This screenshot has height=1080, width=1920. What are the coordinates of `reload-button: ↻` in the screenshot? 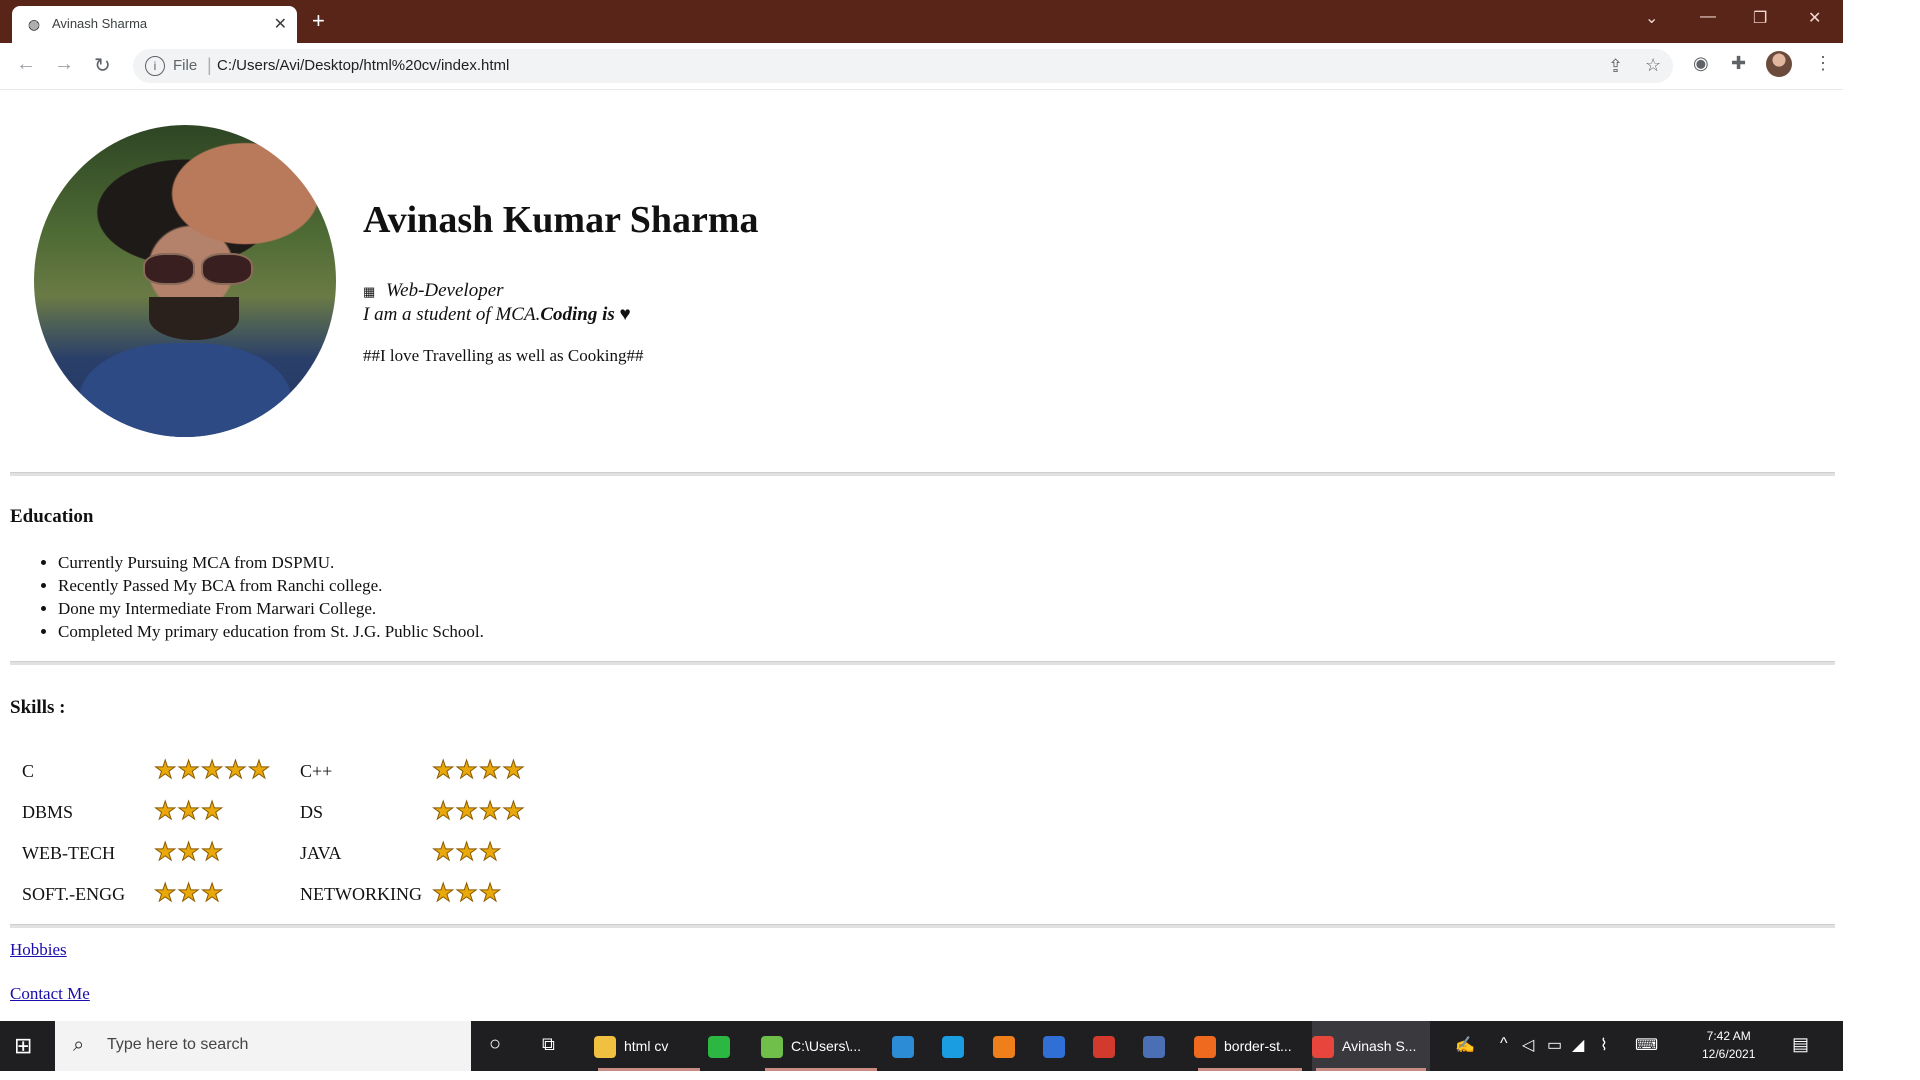 It's located at (102, 65).